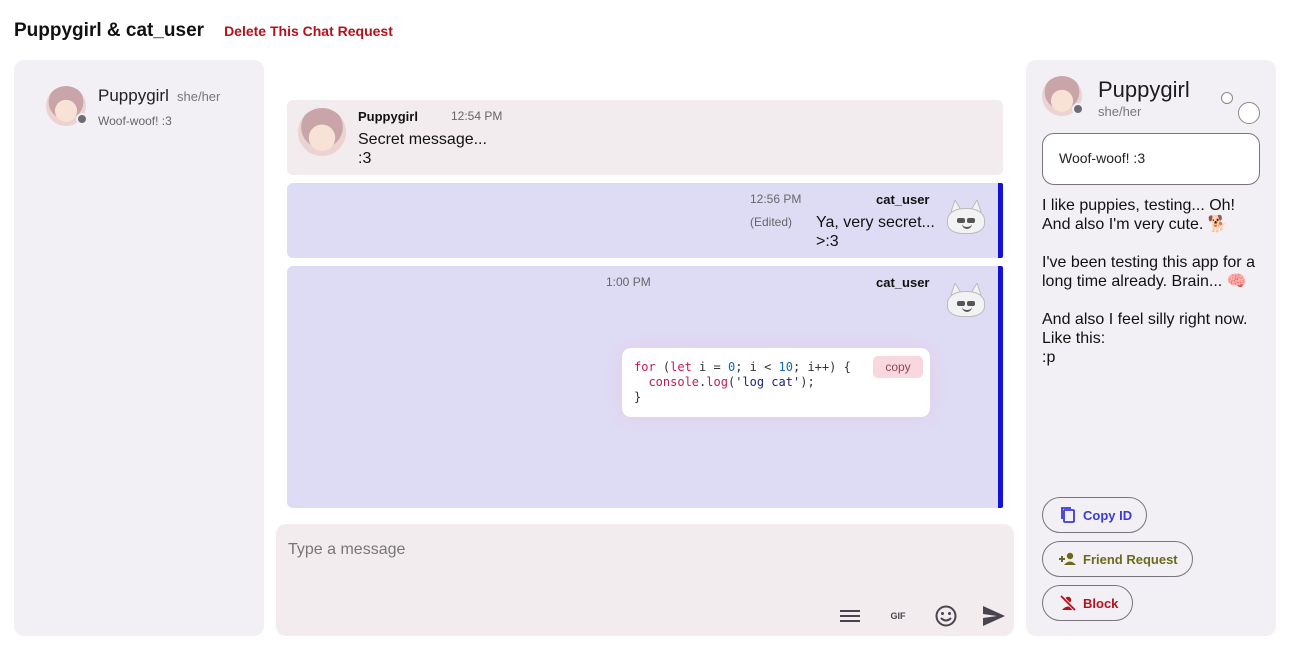 Image resolution: width=1290 pixels, height=651 pixels. What do you see at coordinates (422, 149) in the screenshot?
I see `message-text: Secret message... :3` at bounding box center [422, 149].